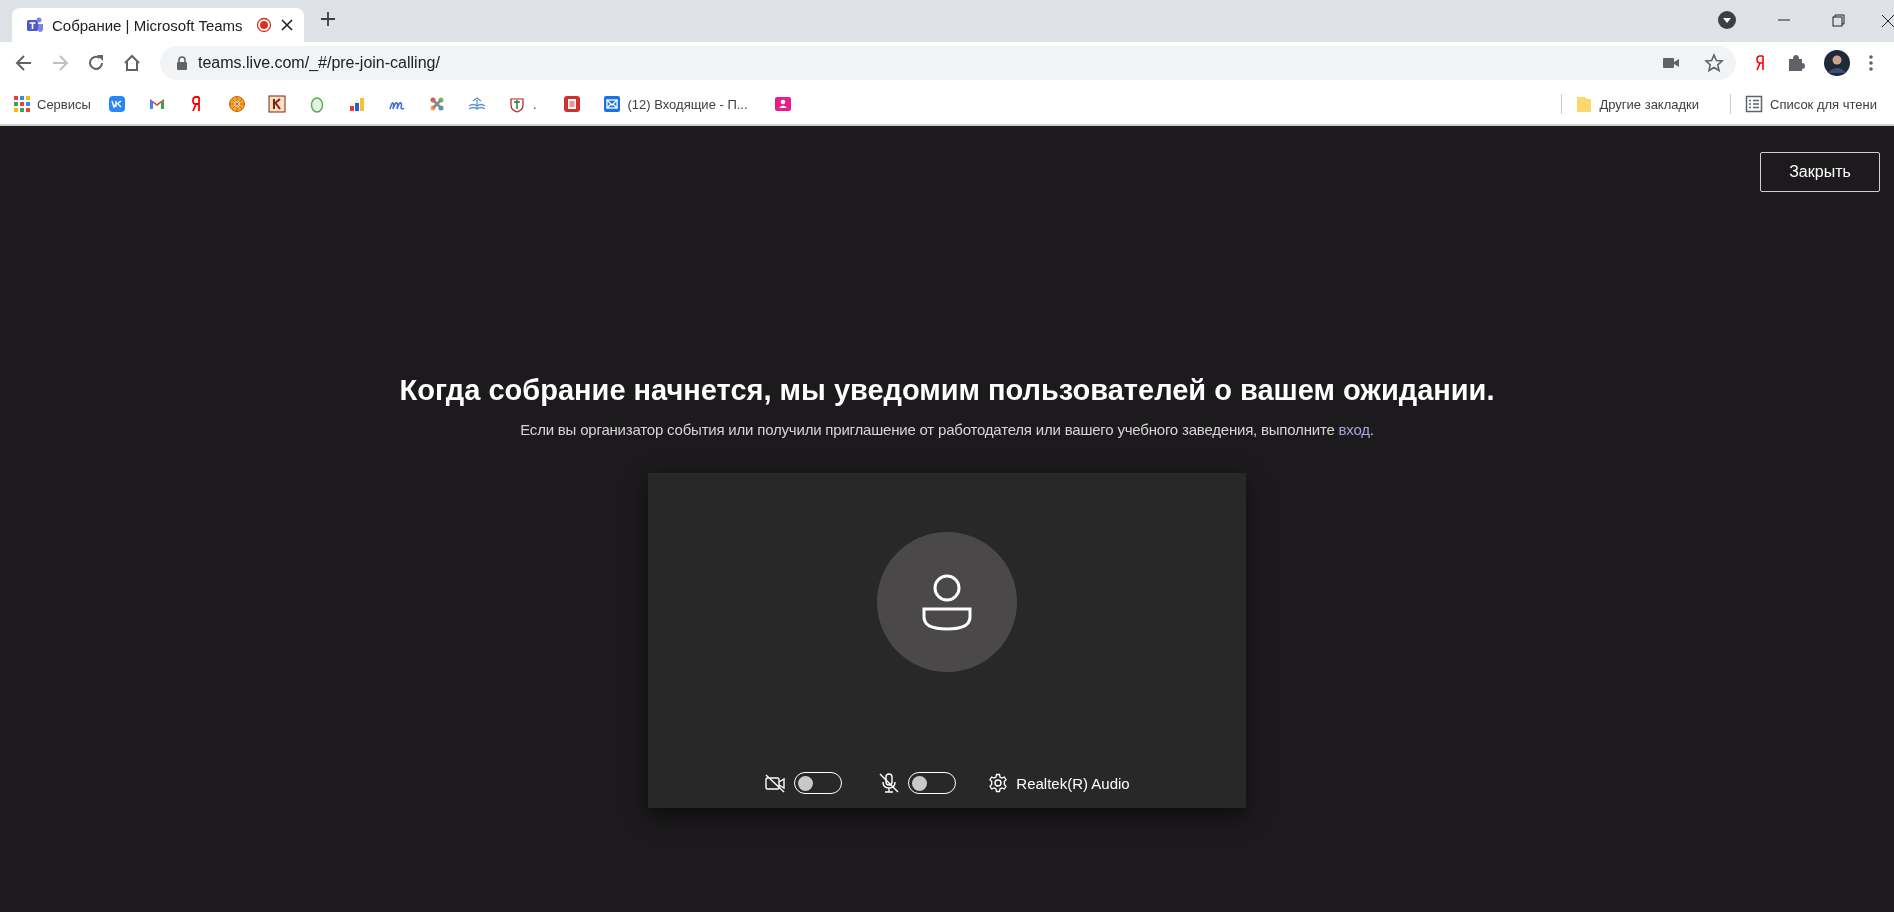  I want to click on camera-off-icon, so click(775, 783).